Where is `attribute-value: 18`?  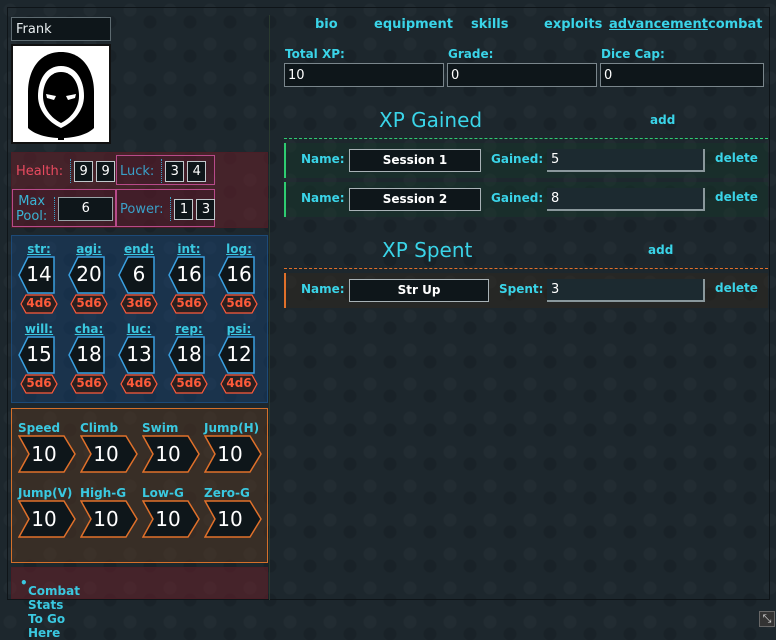 attribute-value: 18 is located at coordinates (89, 354).